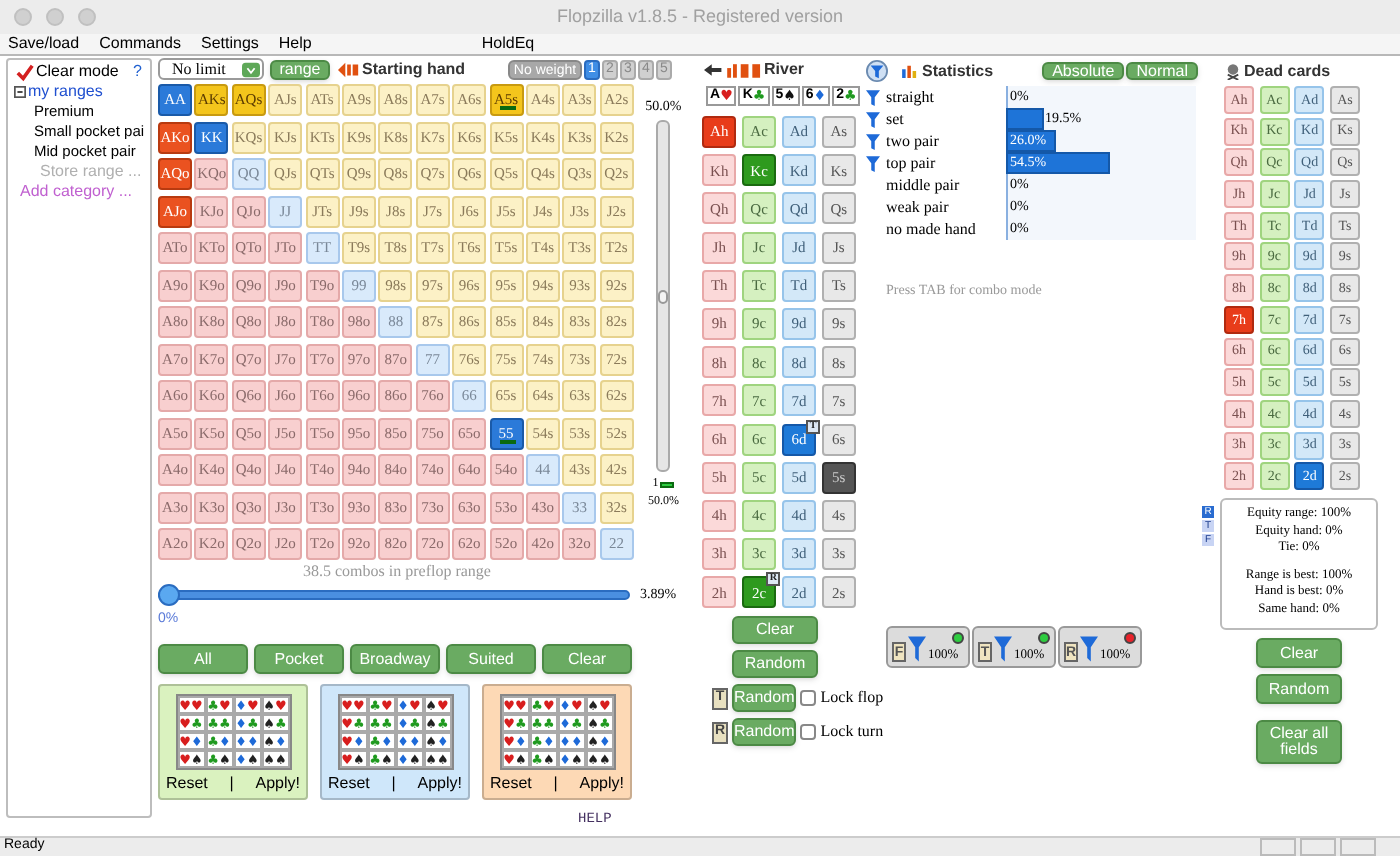 This screenshot has height=858, width=1400. Describe the element at coordinates (508, 44) in the screenshot. I see `menu-item: HoldEq` at that location.